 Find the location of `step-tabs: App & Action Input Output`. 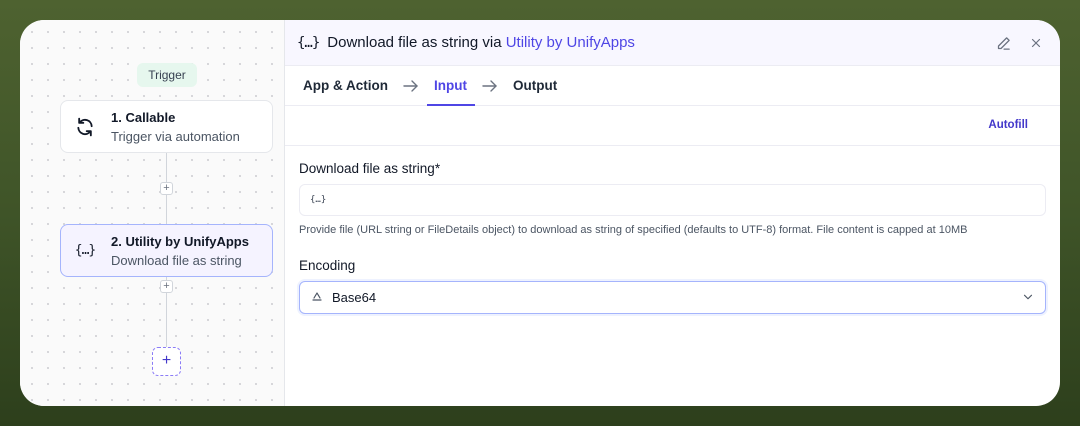

step-tabs: App & Action Input Output is located at coordinates (672, 86).